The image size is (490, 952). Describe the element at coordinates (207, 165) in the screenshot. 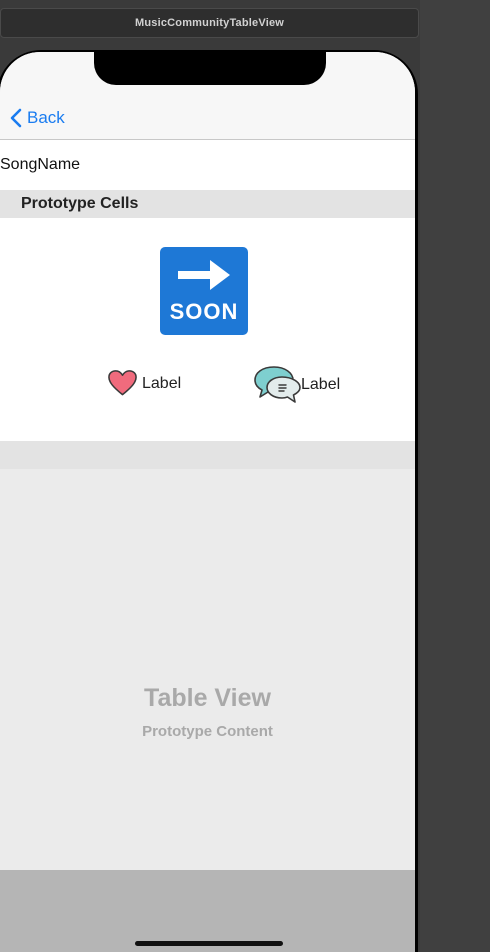

I see `song-name-header: SongName` at that location.